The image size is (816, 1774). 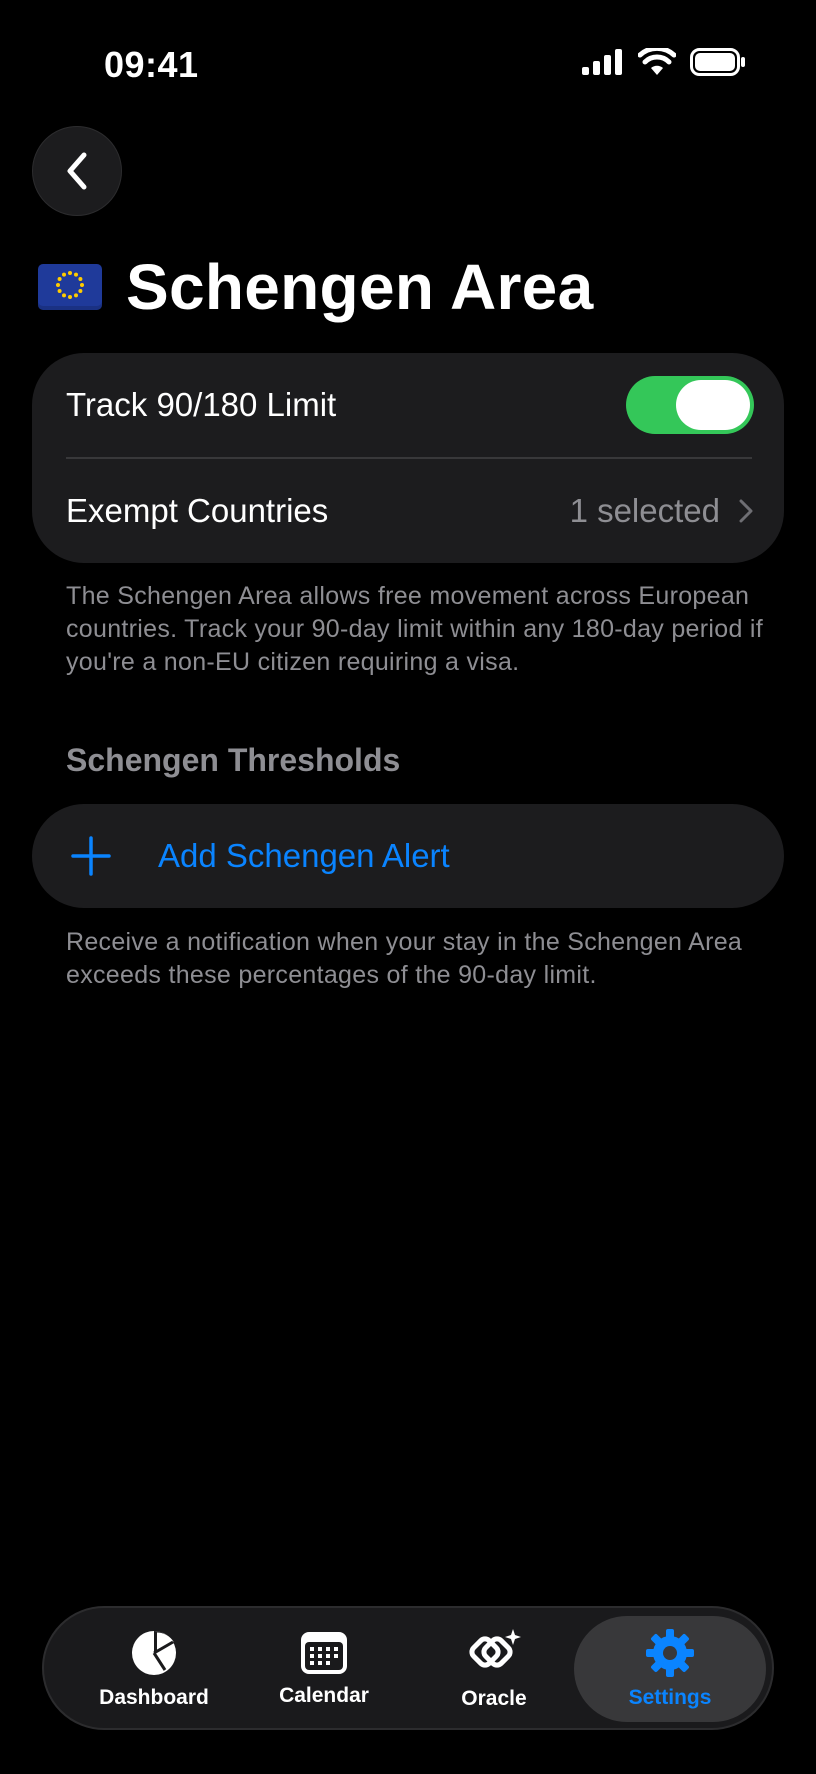 I want to click on wifi-icon, so click(x=657, y=61).